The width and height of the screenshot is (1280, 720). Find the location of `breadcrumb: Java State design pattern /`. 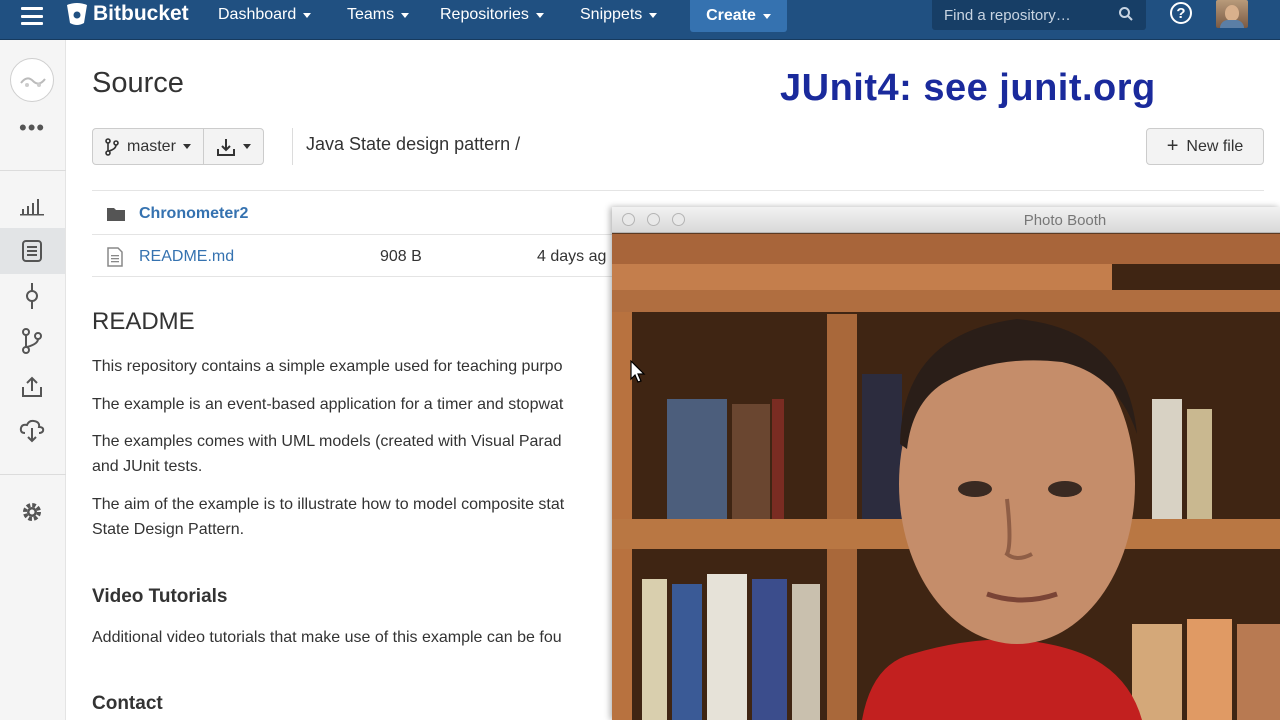

breadcrumb: Java State design pattern / is located at coordinates (413, 144).